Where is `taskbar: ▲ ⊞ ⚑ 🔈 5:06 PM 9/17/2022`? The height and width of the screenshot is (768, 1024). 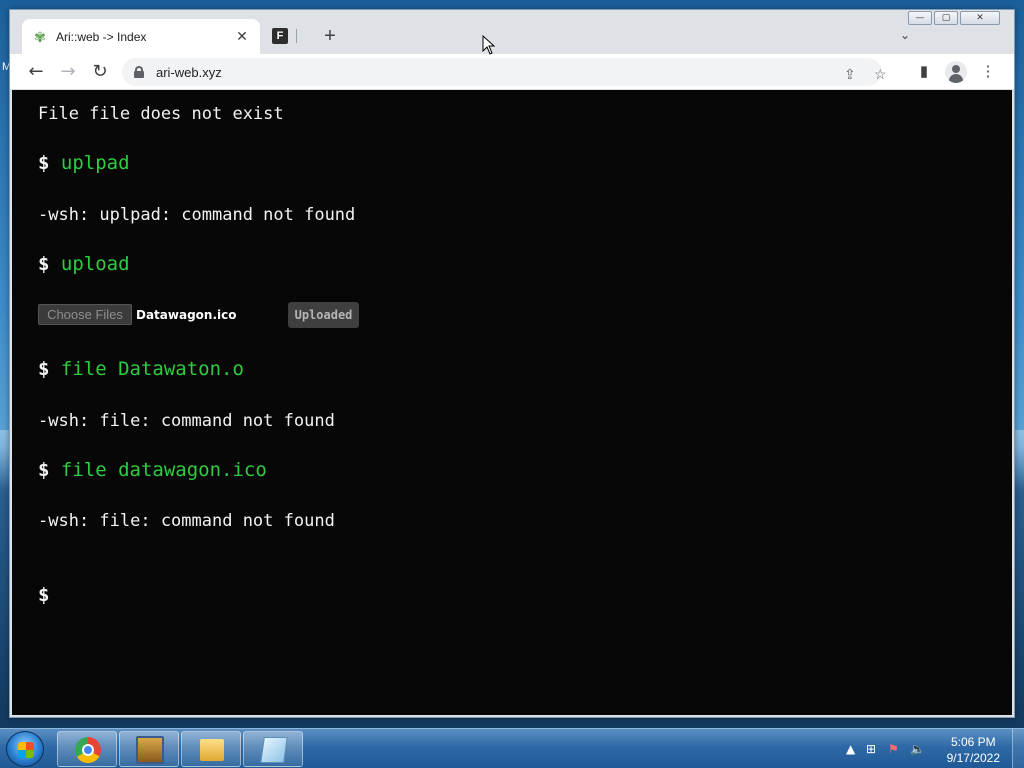
taskbar: ▲ ⊞ ⚑ 🔈 5:06 PM 9/17/2022 is located at coordinates (512, 748).